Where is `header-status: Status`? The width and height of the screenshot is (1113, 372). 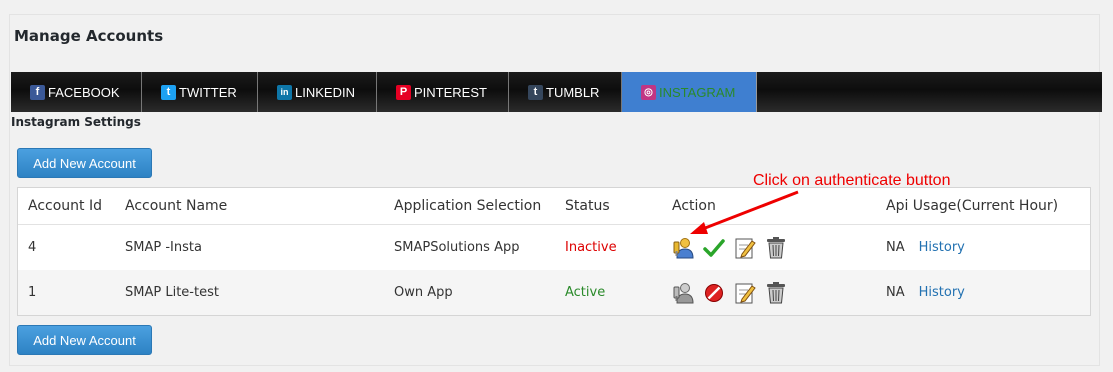 header-status: Status is located at coordinates (587, 206).